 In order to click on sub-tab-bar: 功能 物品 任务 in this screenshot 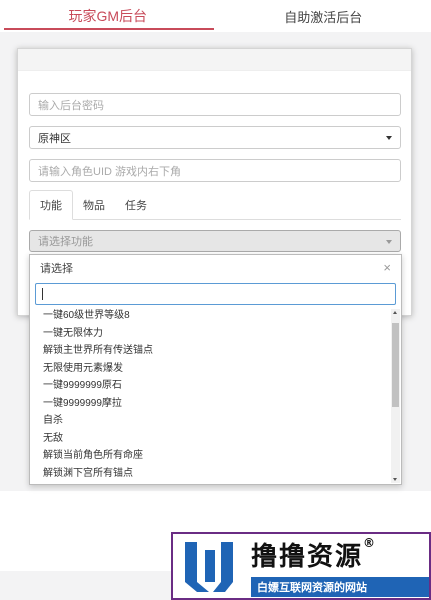, I will do `click(215, 205)`.